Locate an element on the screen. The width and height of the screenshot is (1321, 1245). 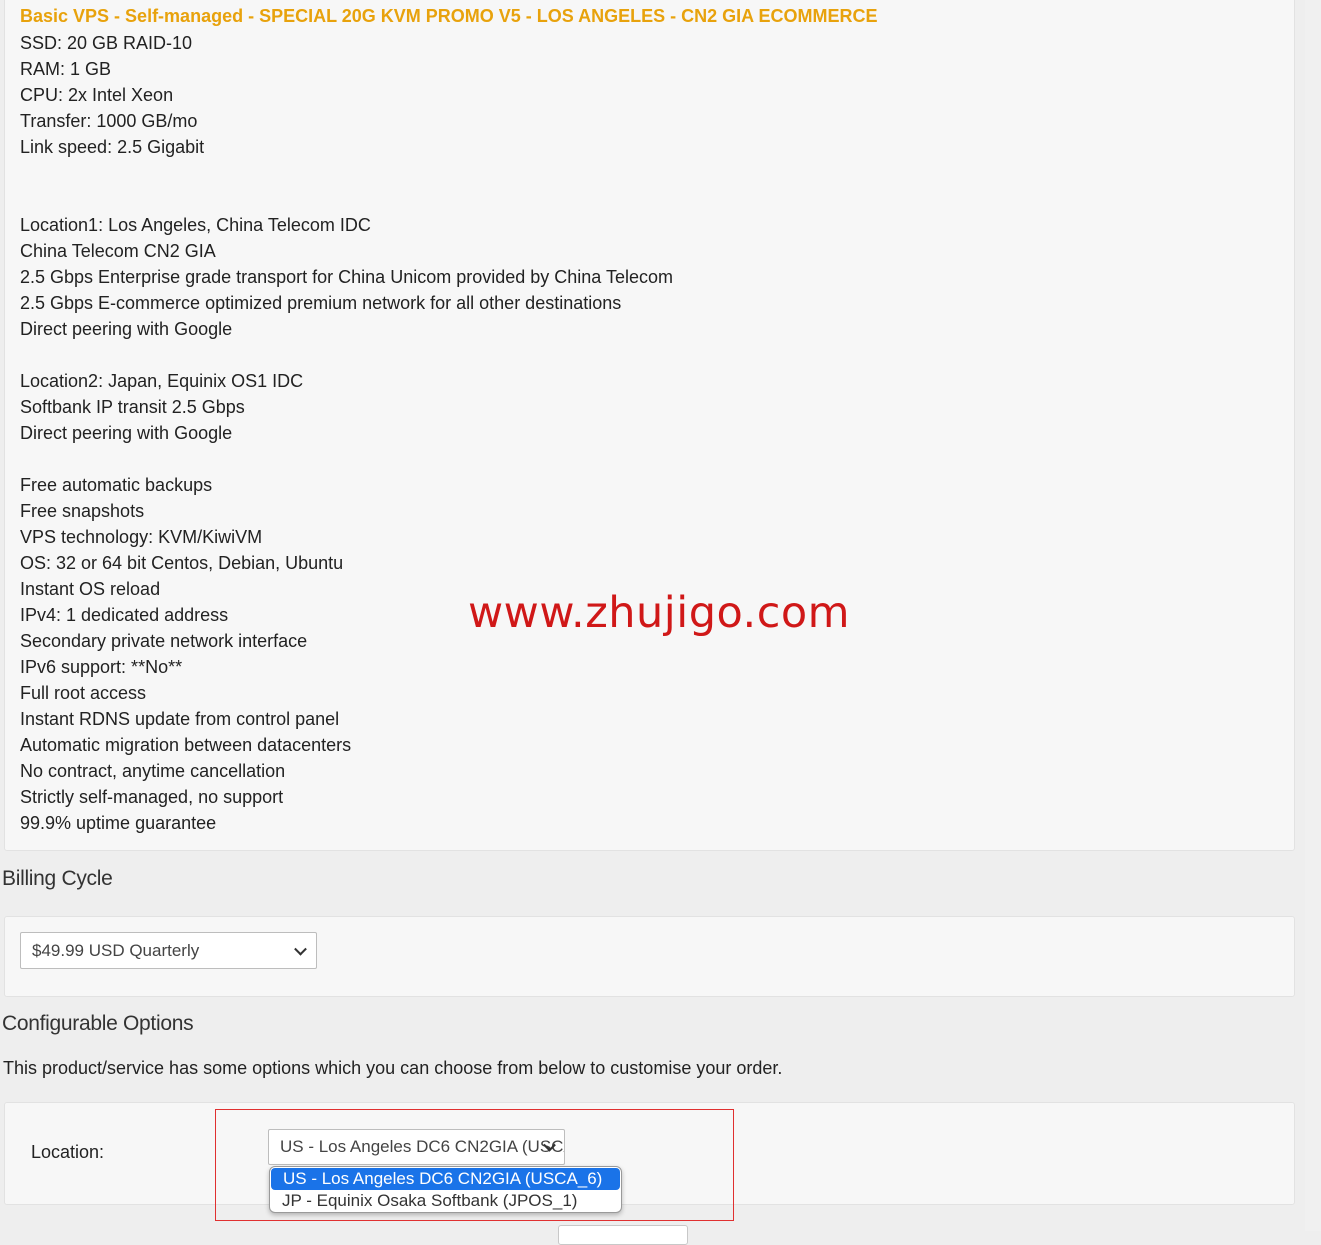
feature-line: Link speed: 2.5 Gigabit is located at coordinates (112, 147).